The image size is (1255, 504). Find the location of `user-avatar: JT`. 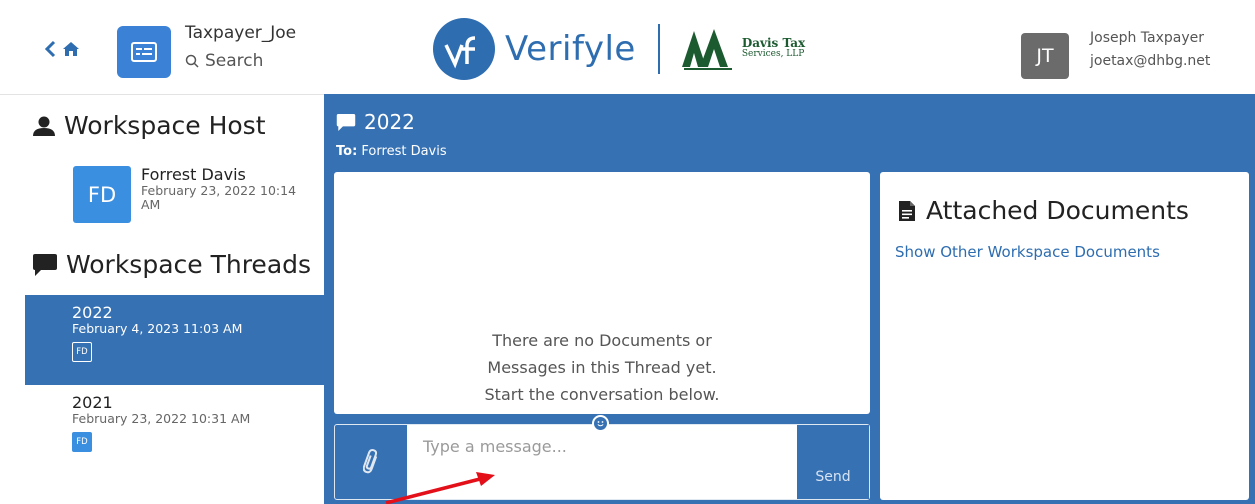

user-avatar: JT is located at coordinates (1045, 56).